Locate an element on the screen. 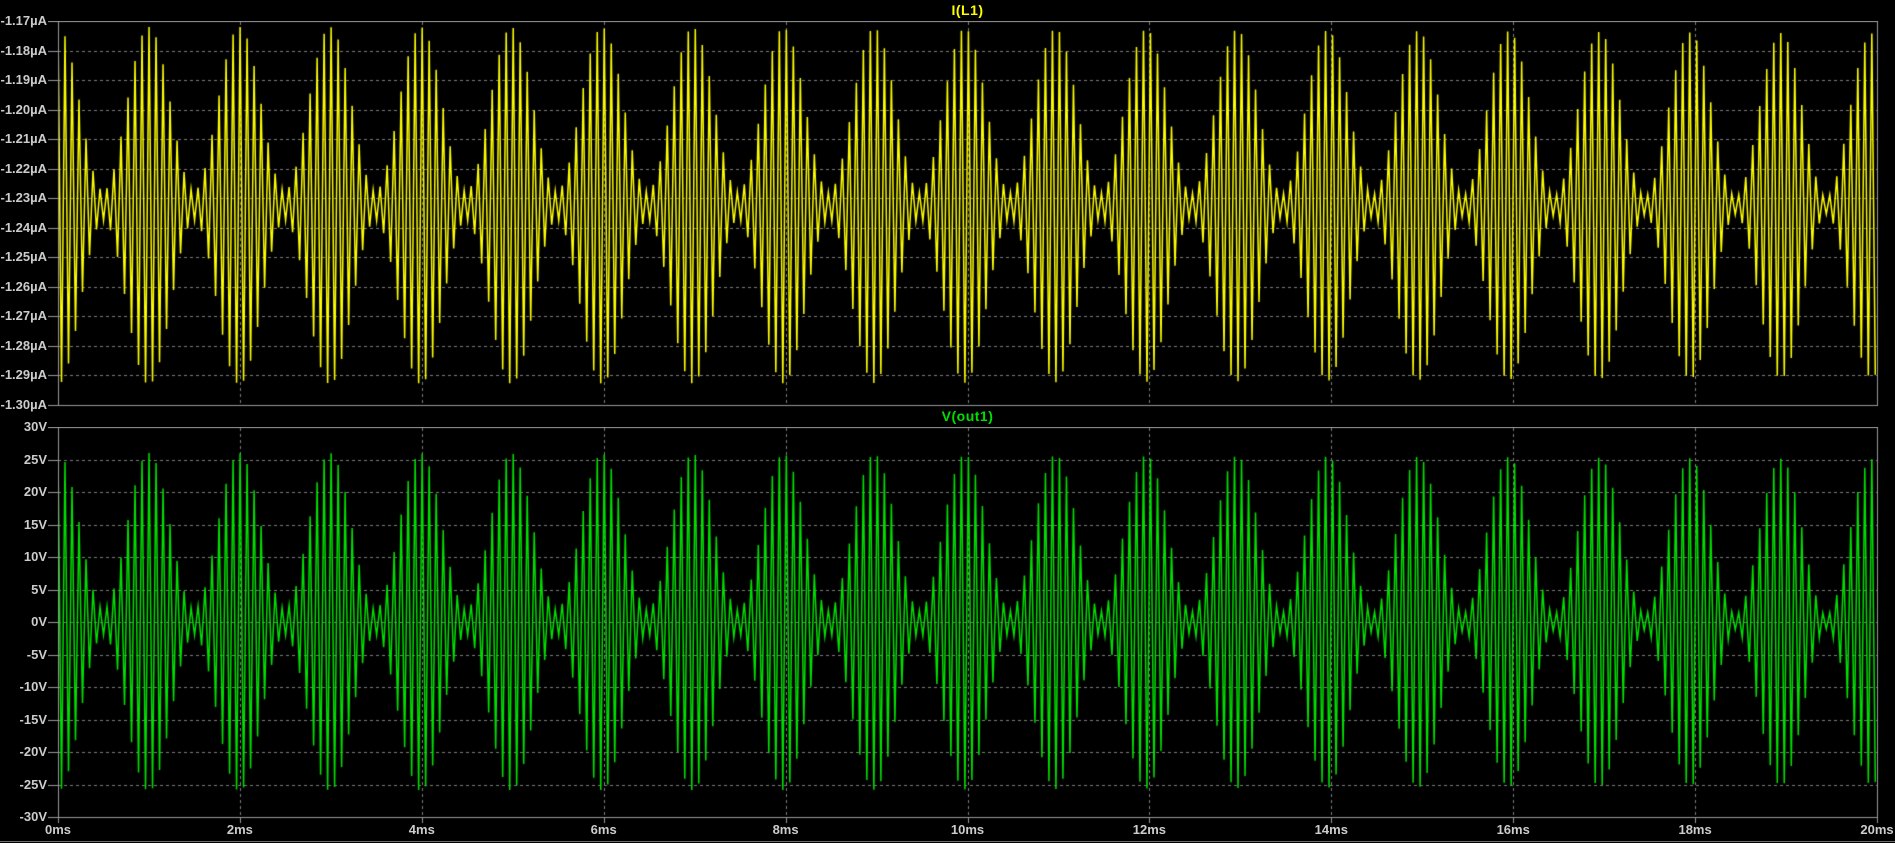 This screenshot has width=1895, height=843. x-tick-label: 12ms is located at coordinates (1149, 829).